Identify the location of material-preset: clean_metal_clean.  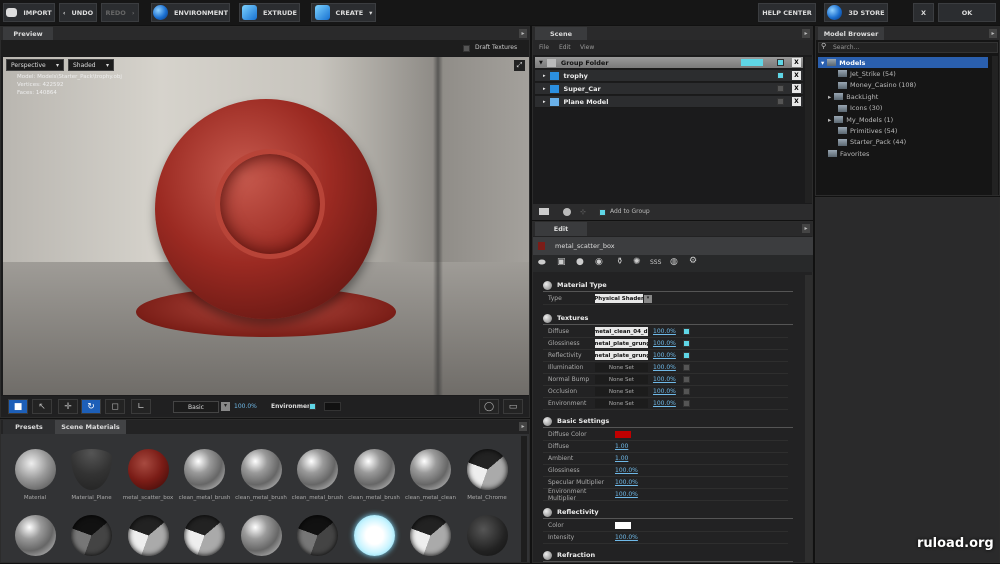
(431, 475).